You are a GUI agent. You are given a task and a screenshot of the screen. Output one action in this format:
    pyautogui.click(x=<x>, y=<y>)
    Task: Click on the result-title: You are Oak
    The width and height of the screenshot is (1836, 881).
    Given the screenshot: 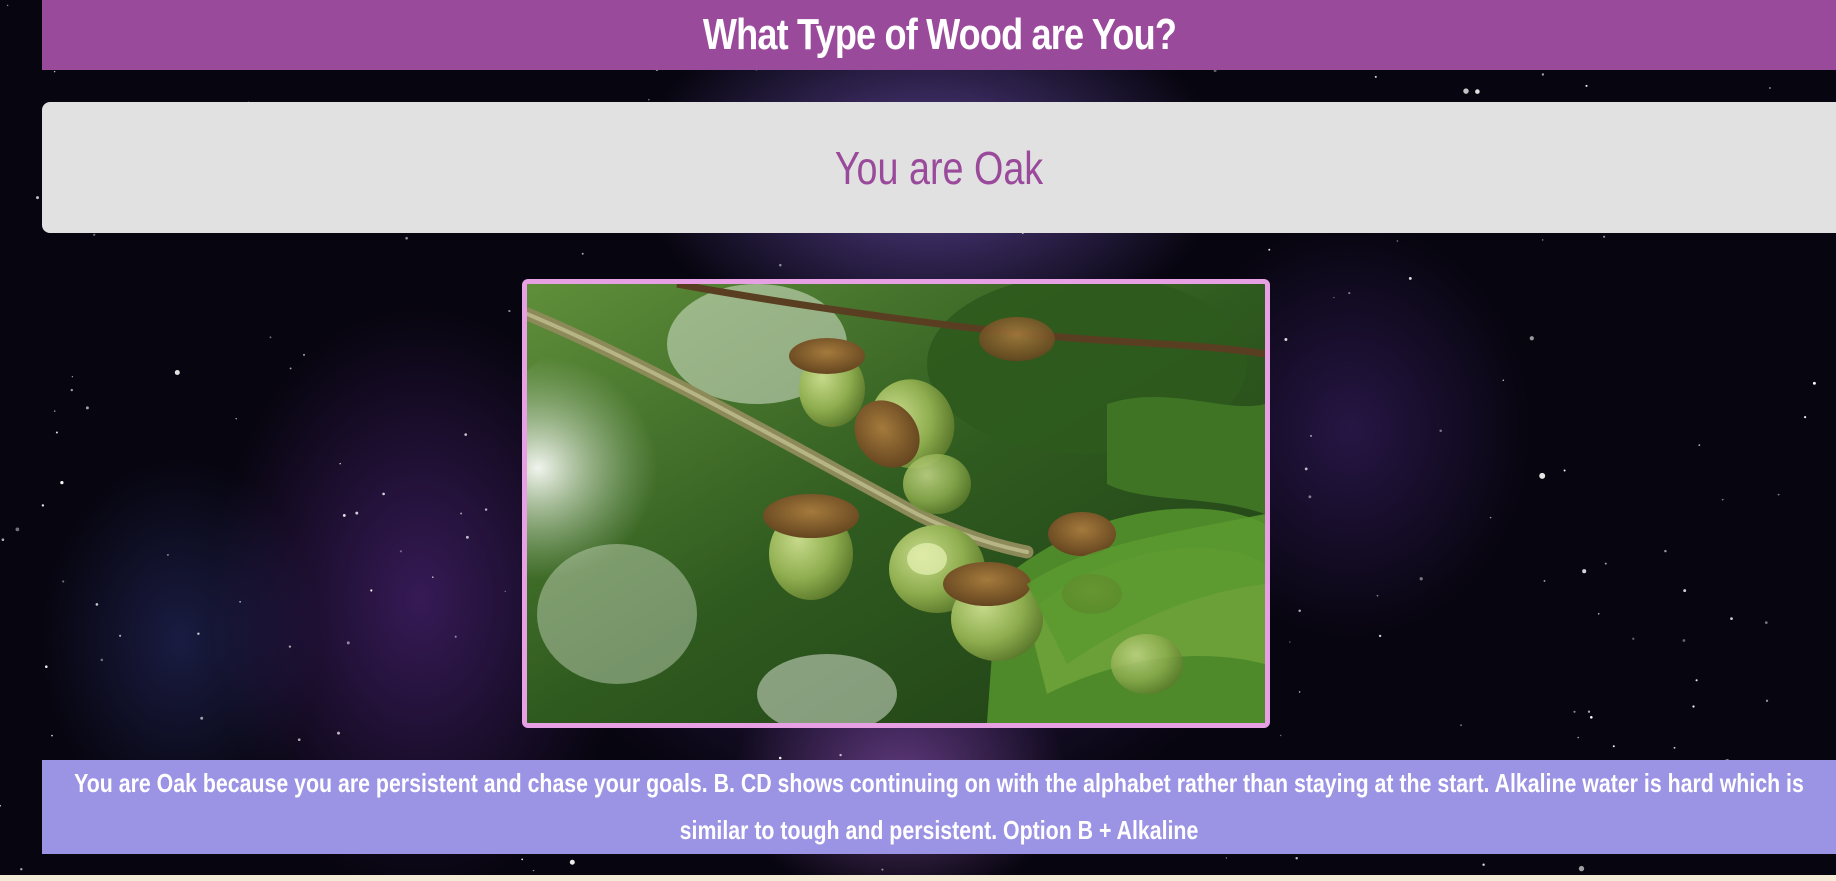 What is the action you would take?
    pyautogui.click(x=939, y=167)
    